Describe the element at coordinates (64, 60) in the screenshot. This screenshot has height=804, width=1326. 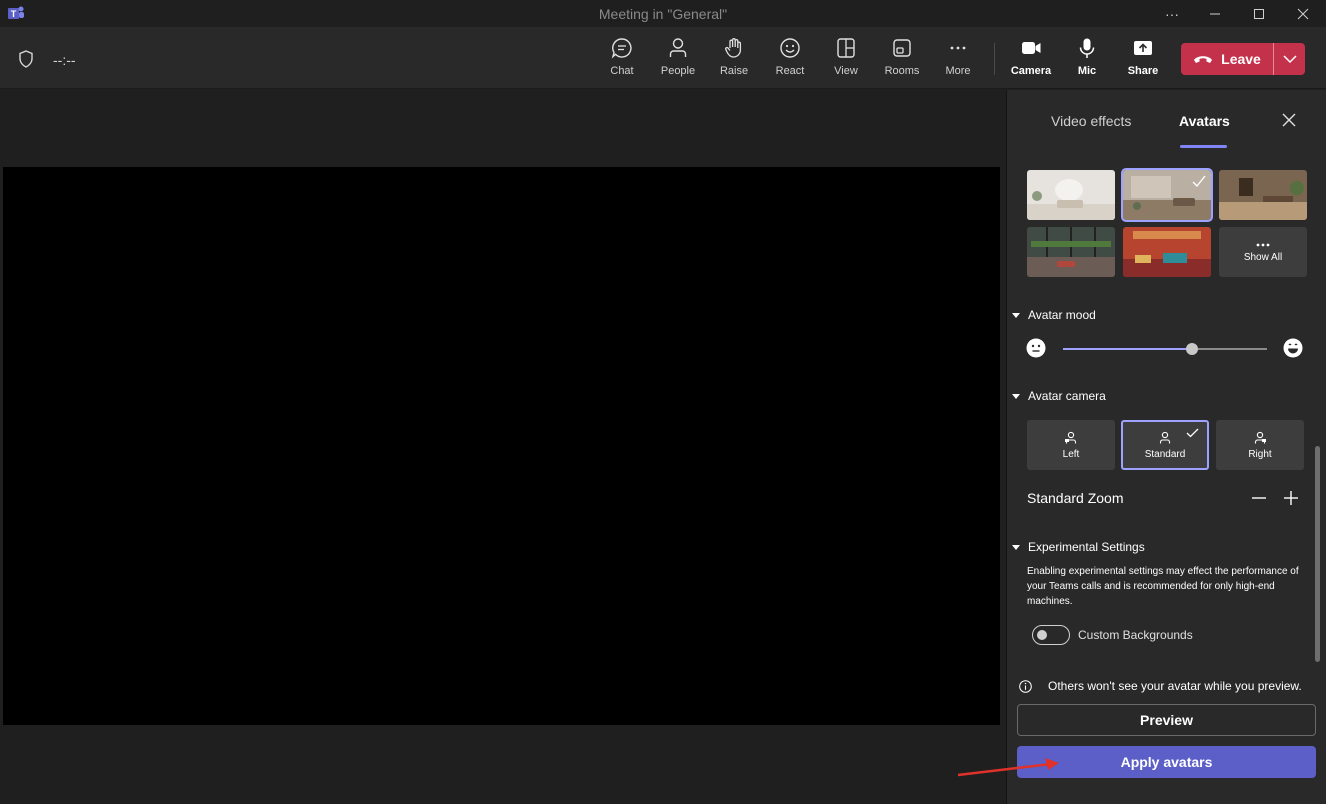
I see `meeting-timer: --:--` at that location.